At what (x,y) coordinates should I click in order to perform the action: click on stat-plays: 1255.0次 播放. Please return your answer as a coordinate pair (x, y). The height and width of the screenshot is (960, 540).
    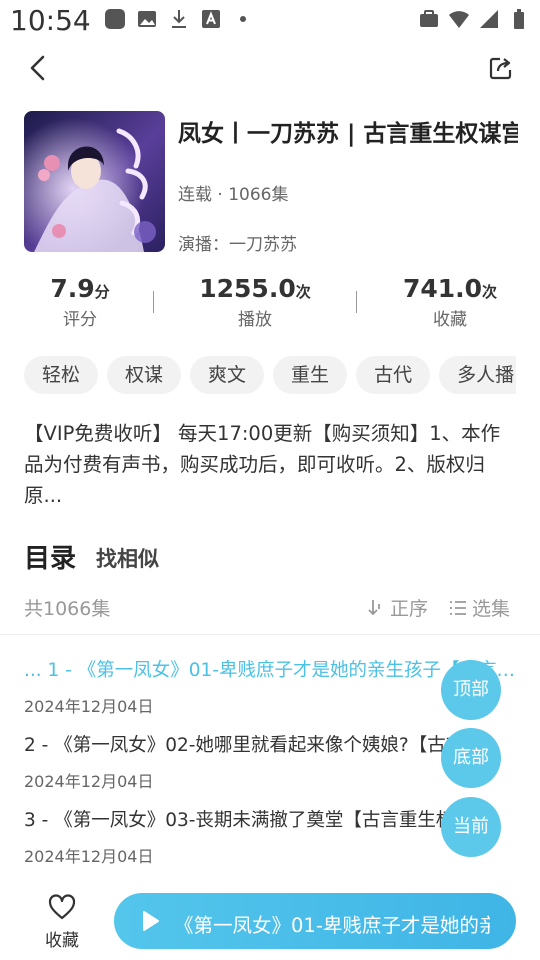
    Looking at the image, I should click on (255, 302).